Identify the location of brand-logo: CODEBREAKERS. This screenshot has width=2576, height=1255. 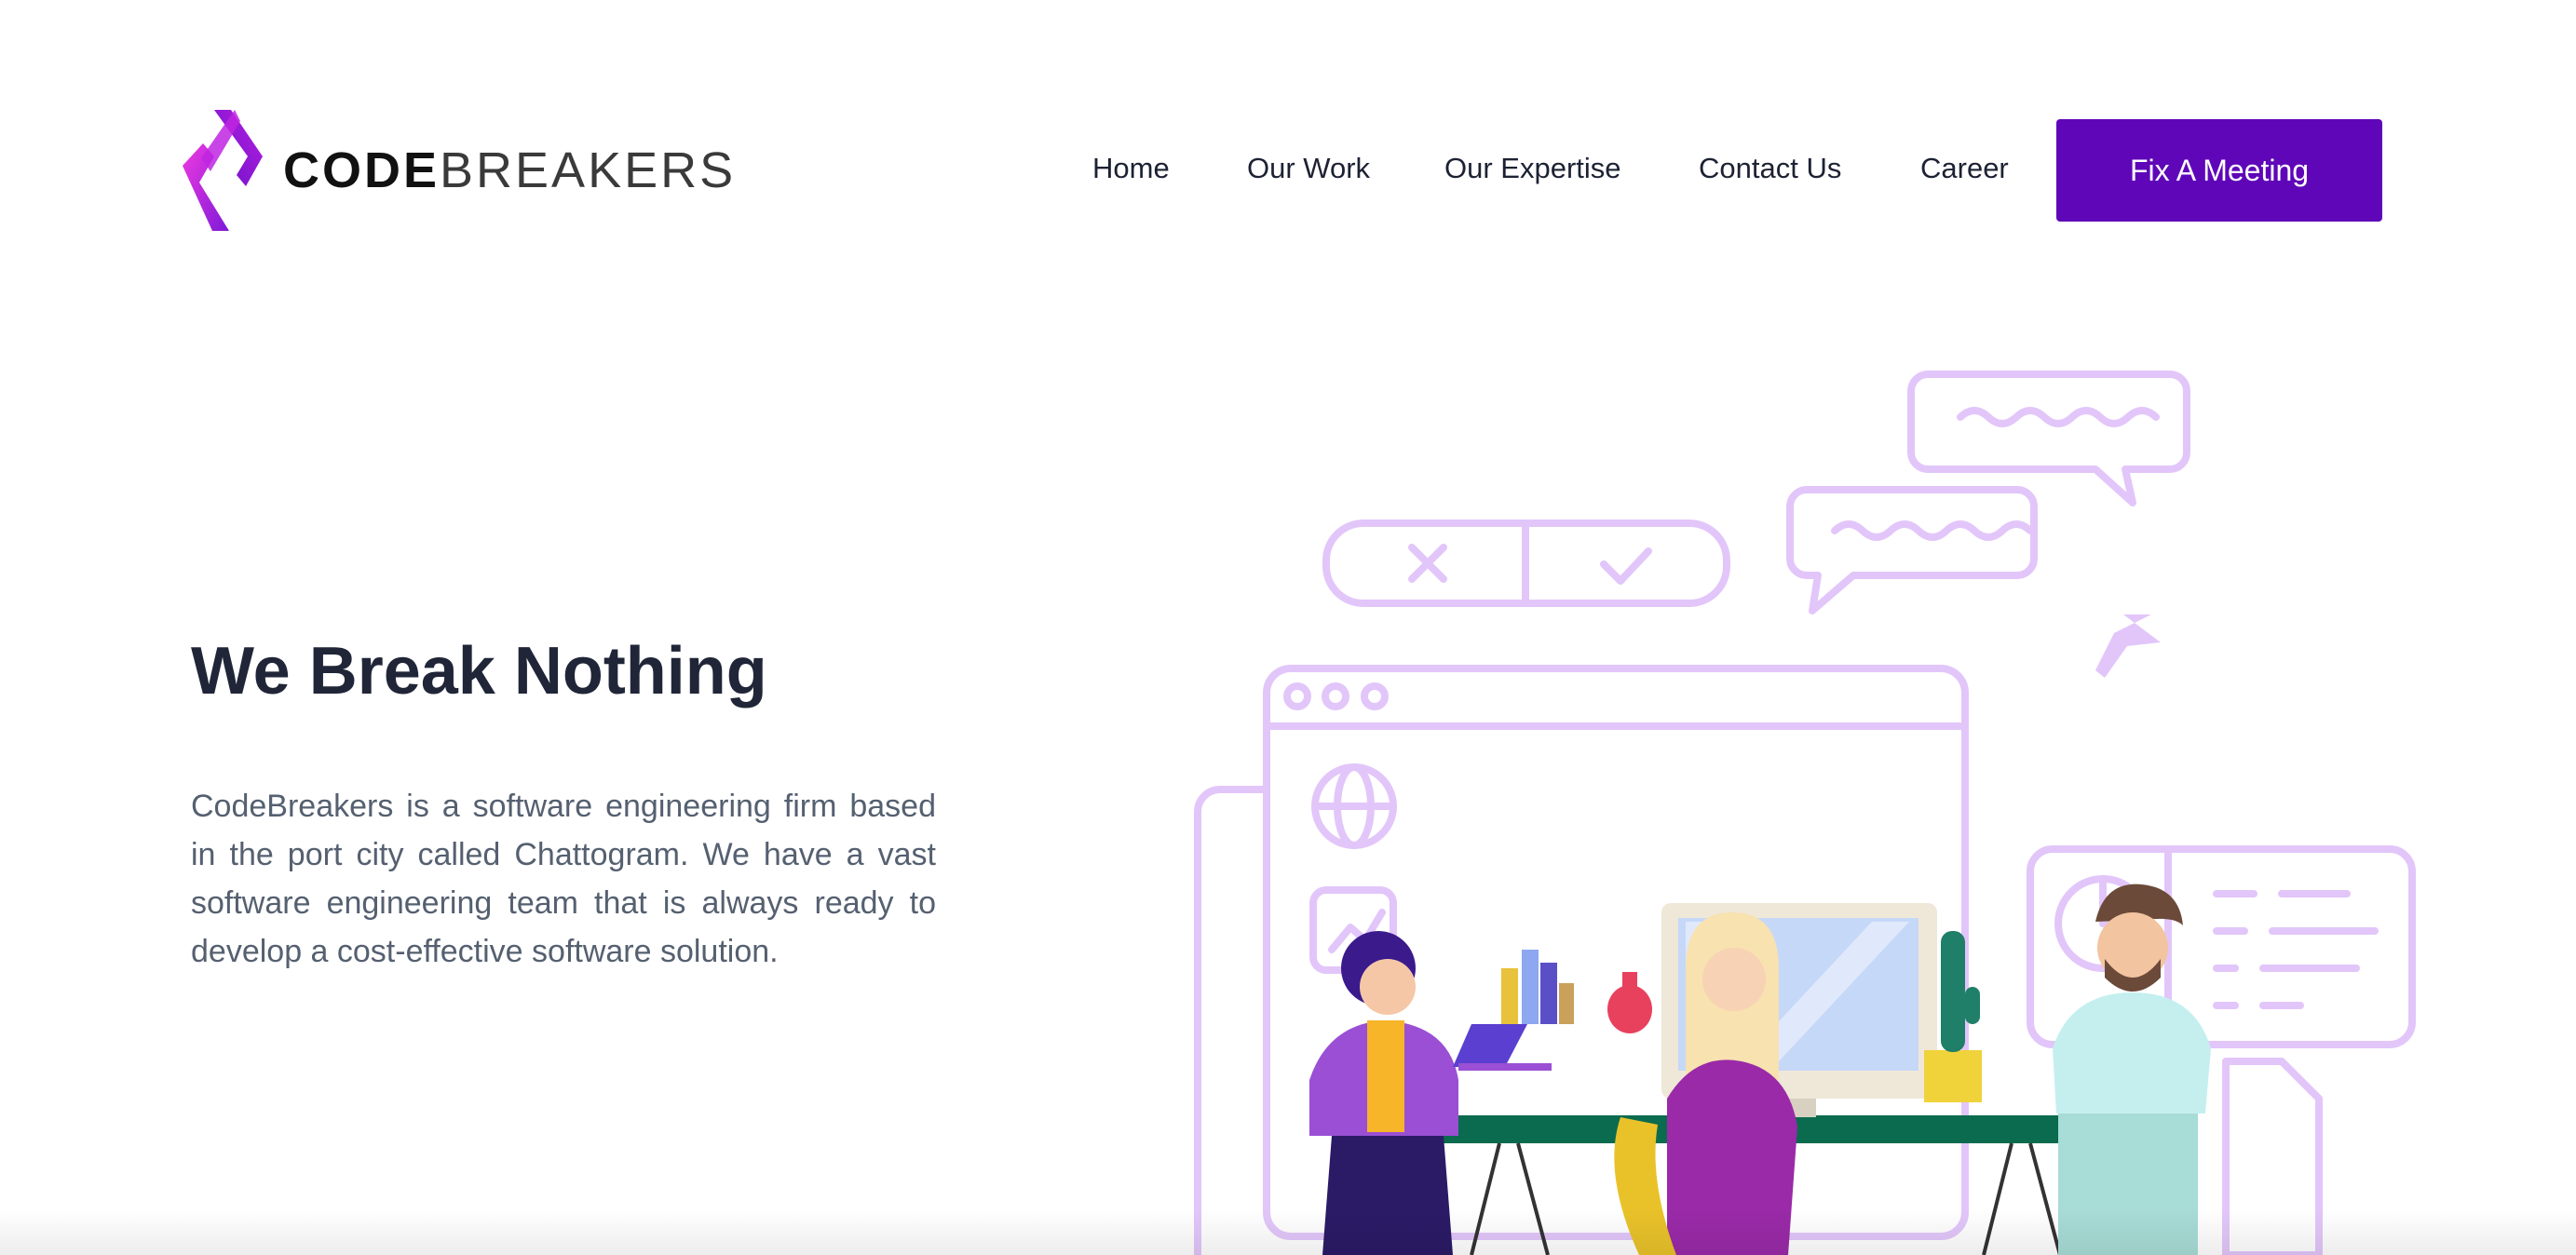
(459, 170).